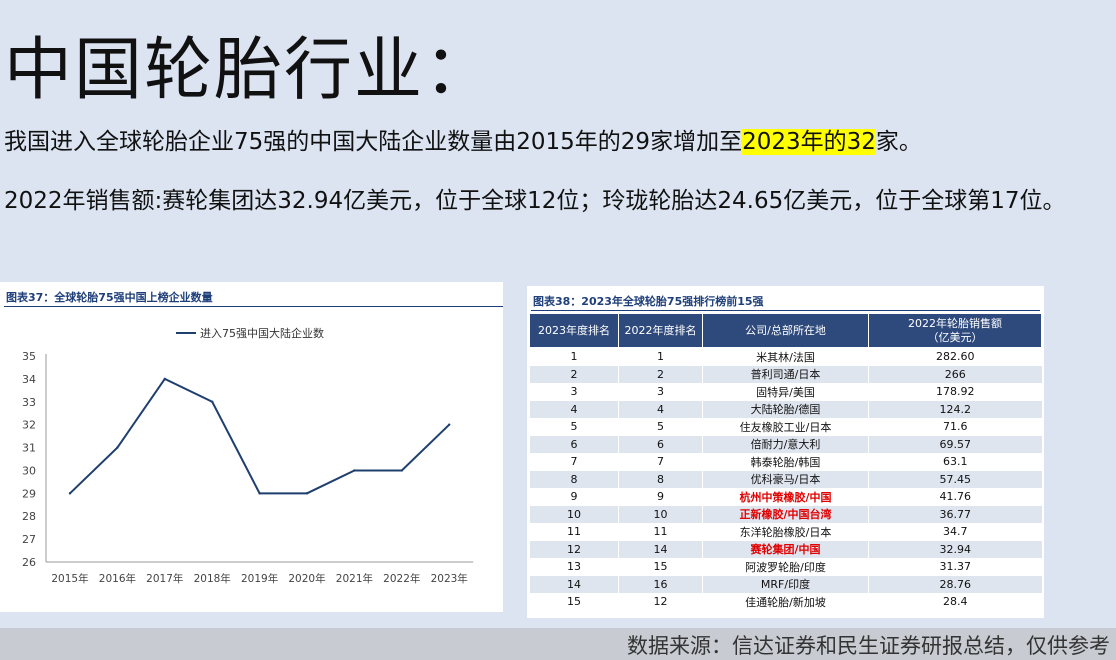 The width and height of the screenshot is (1116, 660). What do you see at coordinates (955, 374) in the screenshot?
I see `cell-sales: 266` at bounding box center [955, 374].